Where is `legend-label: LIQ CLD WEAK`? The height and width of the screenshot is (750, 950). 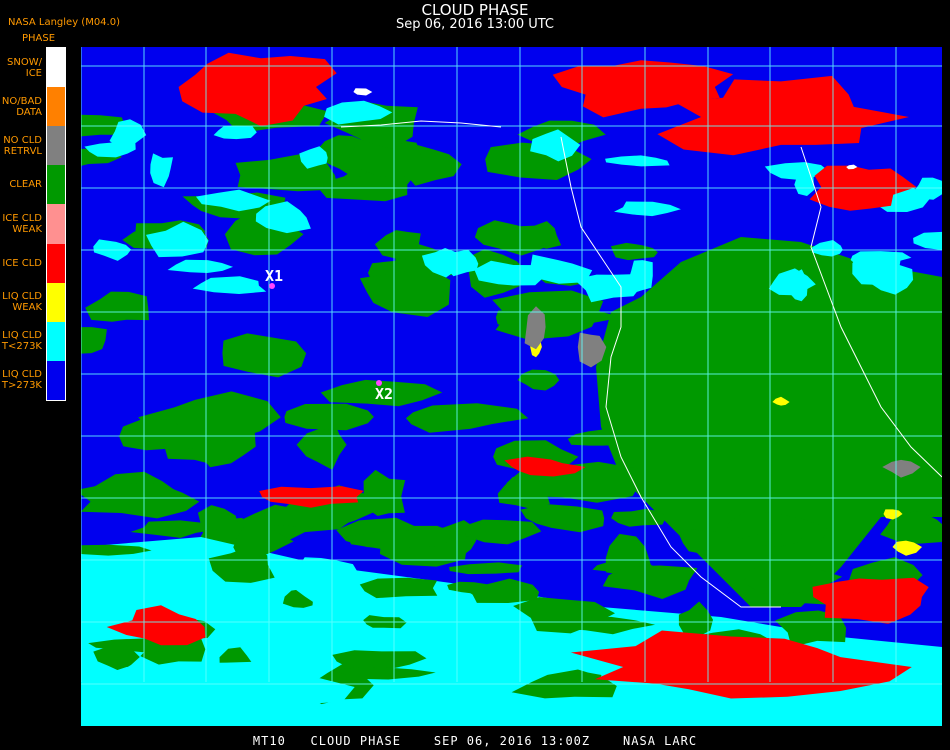 legend-label: LIQ CLD WEAK is located at coordinates (22, 302).